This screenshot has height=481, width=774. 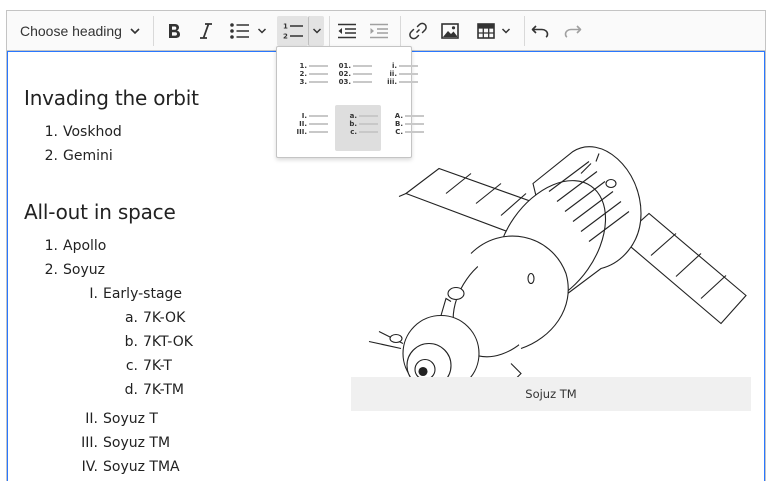 I want to click on list-style-marker: iii., so click(x=392, y=82).